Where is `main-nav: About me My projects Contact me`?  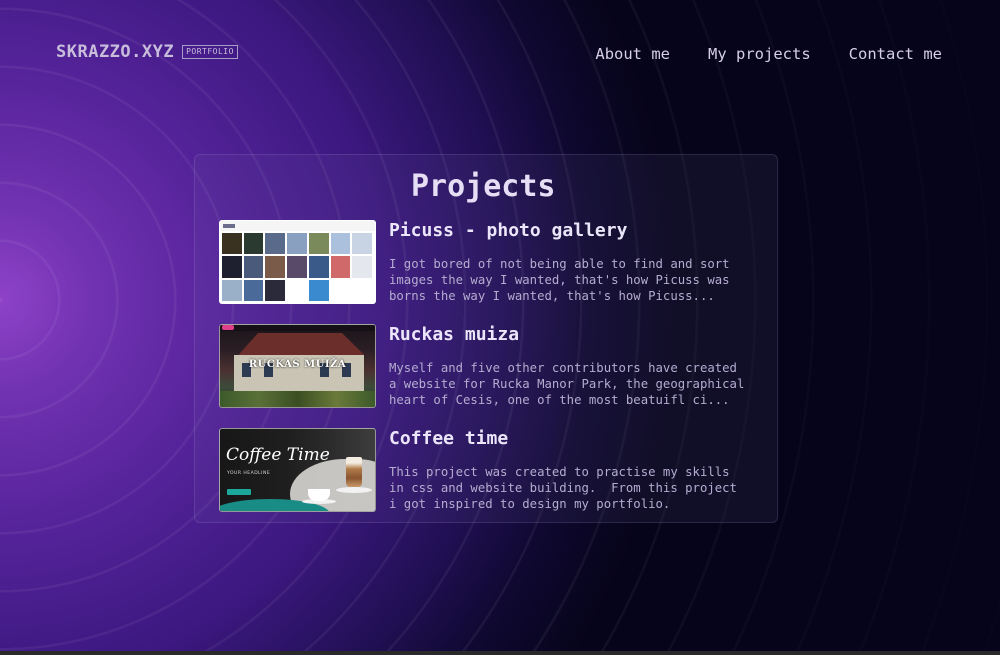 main-nav: About me My projects Contact me is located at coordinates (768, 54).